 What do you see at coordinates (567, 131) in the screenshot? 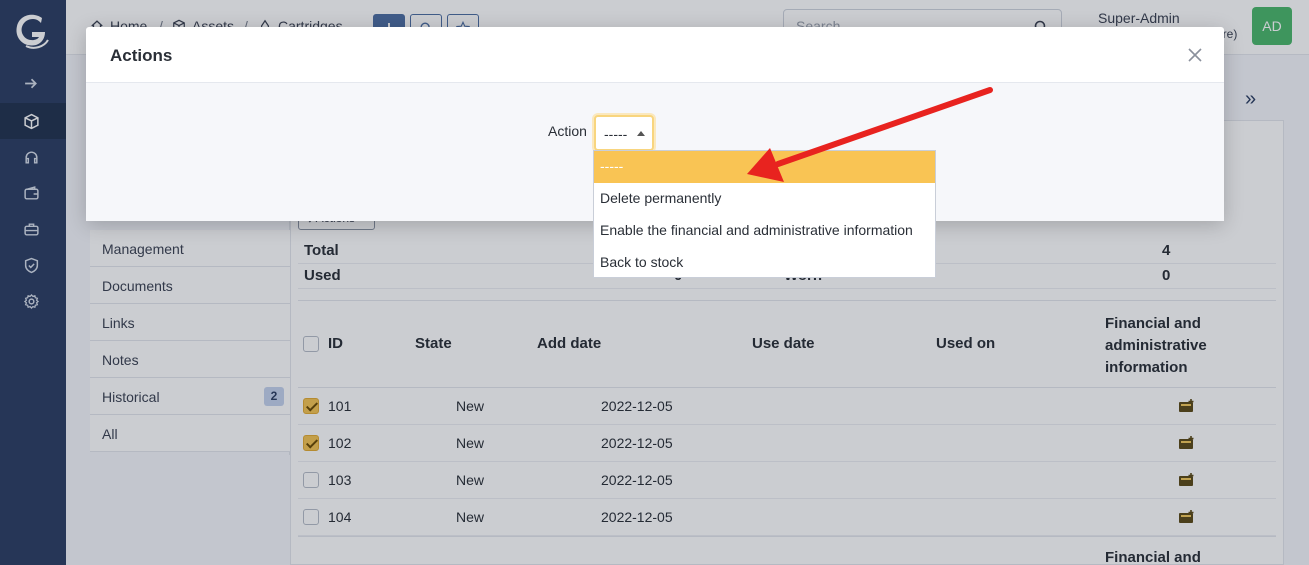
I see `action-label: Action` at bounding box center [567, 131].